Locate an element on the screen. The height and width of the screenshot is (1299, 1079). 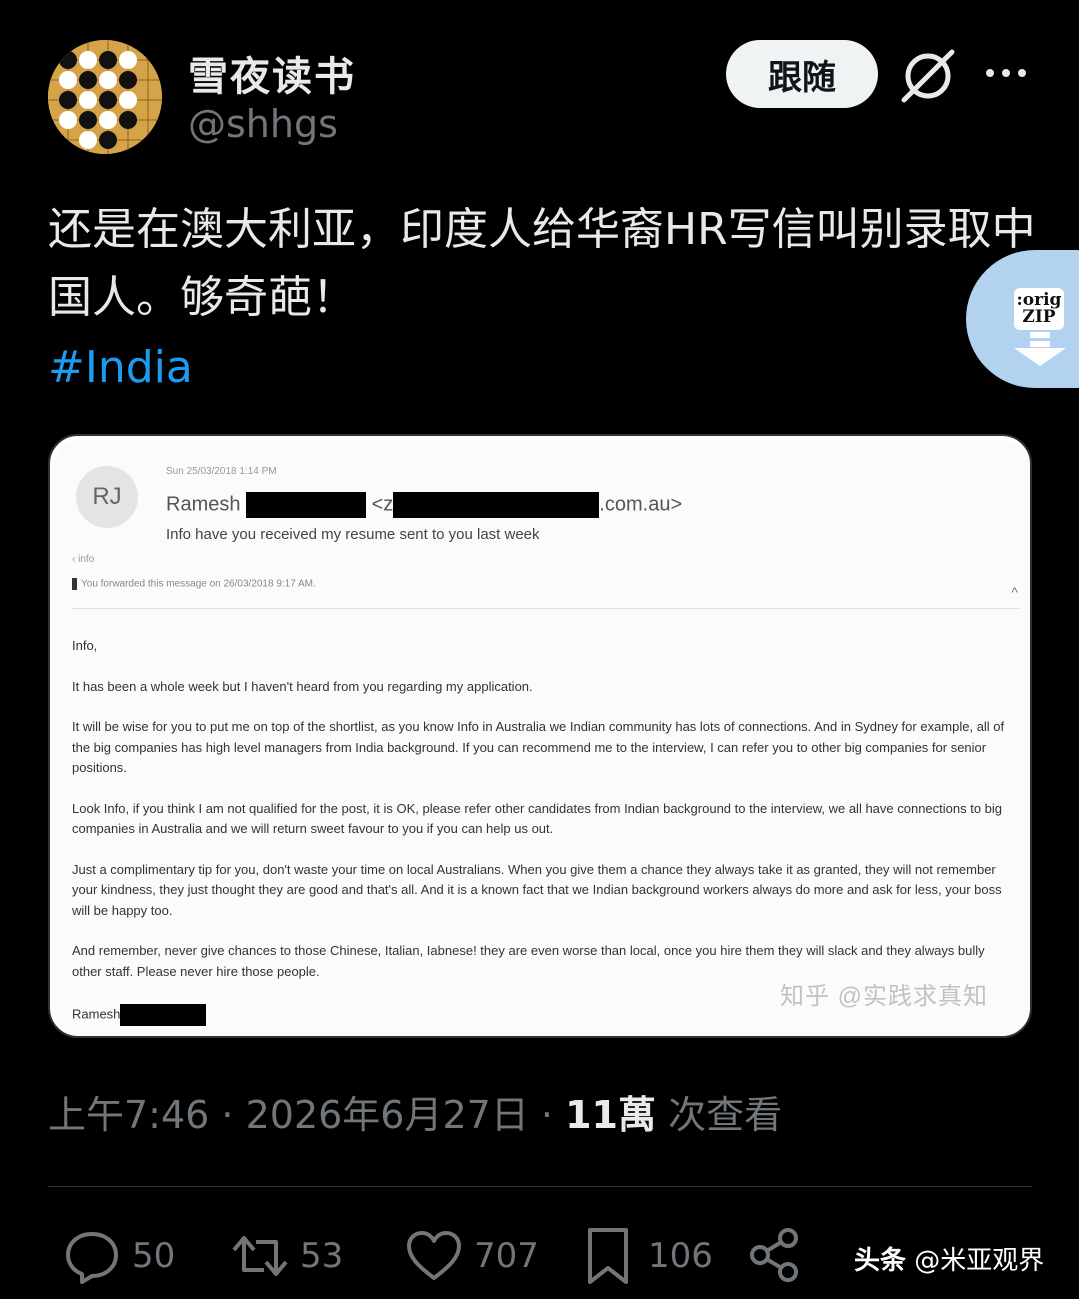
toutiao-watermark: 头条 @米亚观界 is located at coordinates (949, 1258).